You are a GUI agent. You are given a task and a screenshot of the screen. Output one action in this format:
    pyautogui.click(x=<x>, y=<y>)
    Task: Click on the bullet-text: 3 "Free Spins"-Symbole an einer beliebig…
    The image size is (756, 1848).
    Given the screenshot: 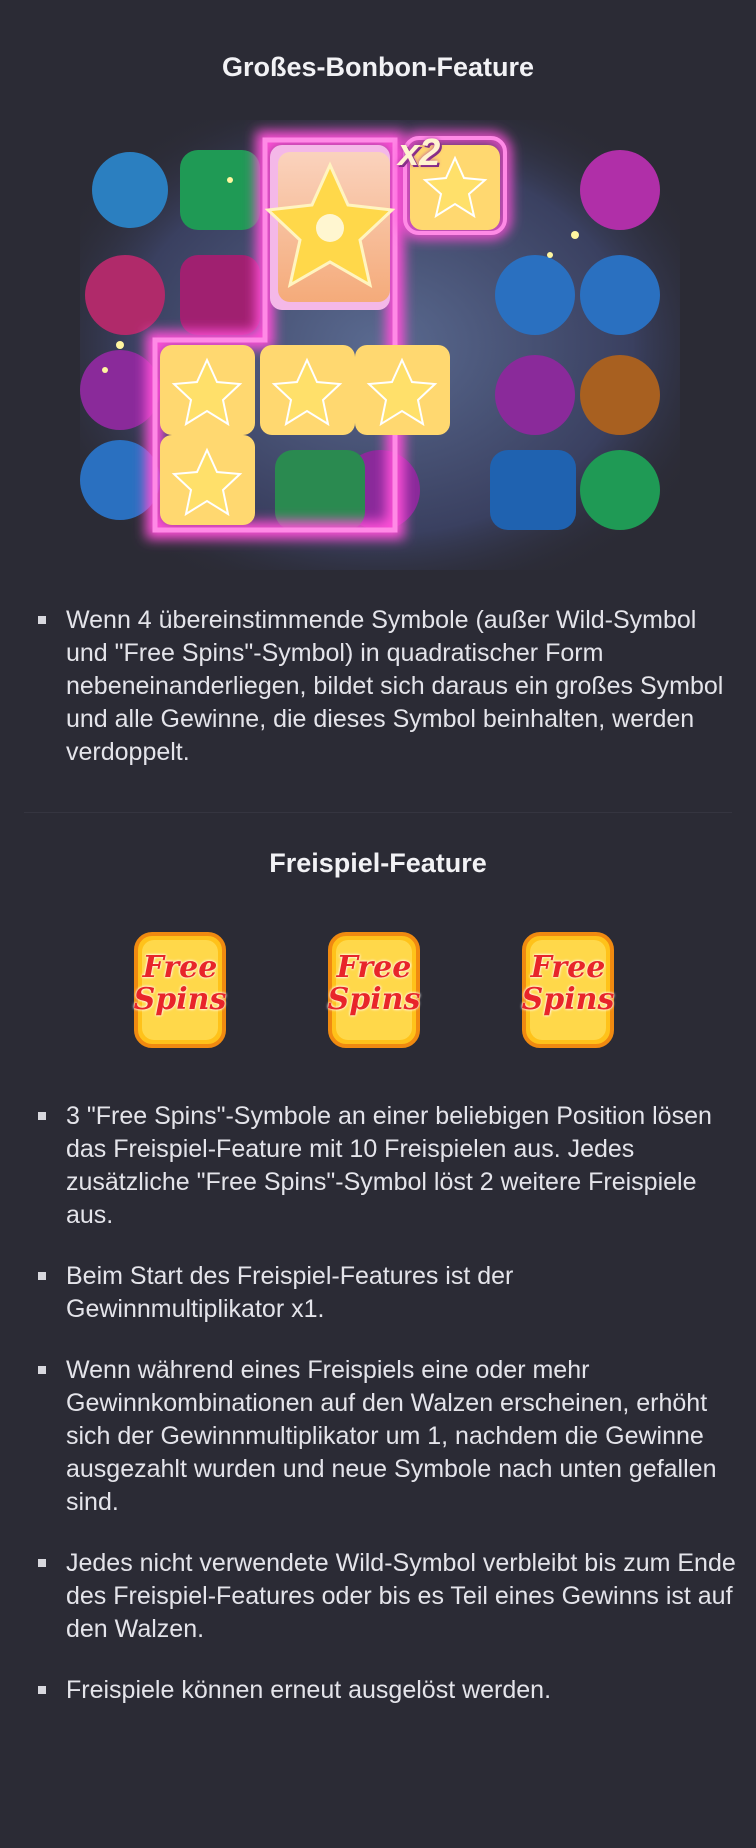 What is the action you would take?
    pyautogui.click(x=389, y=1165)
    